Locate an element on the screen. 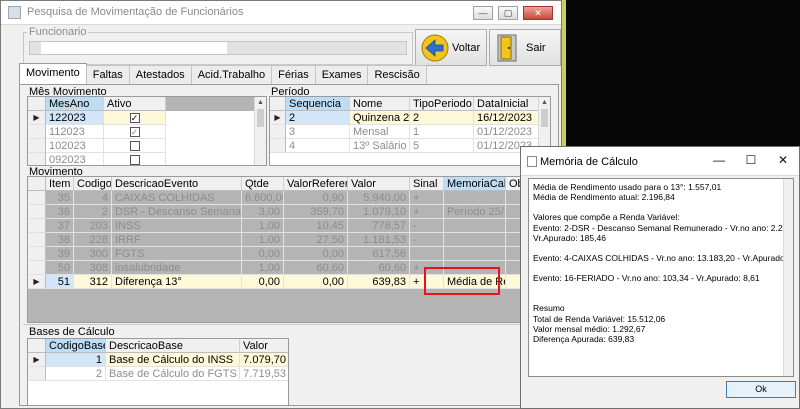 Image resolution: width=800 pixels, height=409 pixels. movimento-cell: CAIXAS COLHIDAS is located at coordinates (177, 198).